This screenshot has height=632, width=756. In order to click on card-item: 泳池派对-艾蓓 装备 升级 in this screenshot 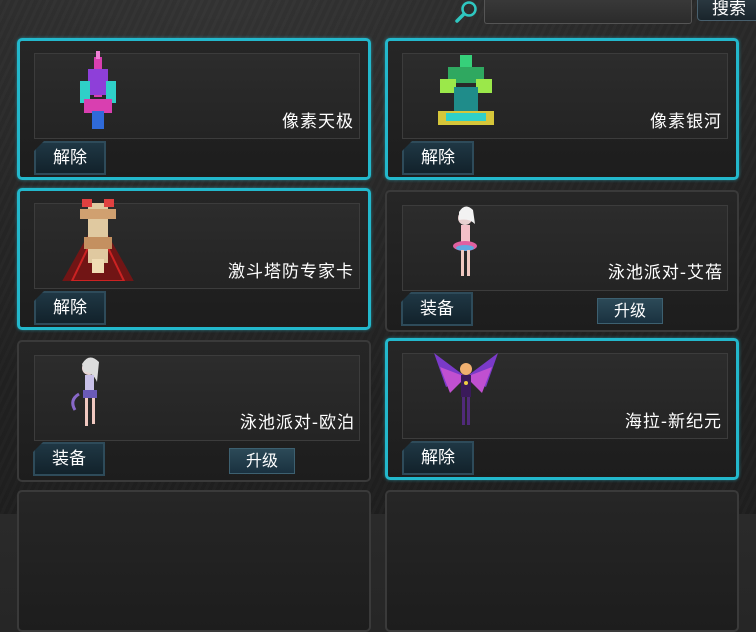, I will do `click(562, 261)`.